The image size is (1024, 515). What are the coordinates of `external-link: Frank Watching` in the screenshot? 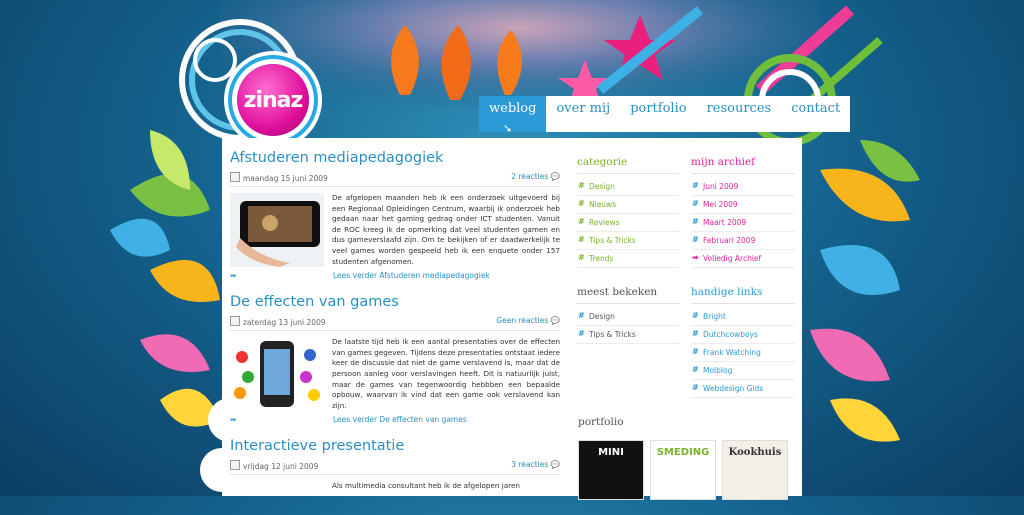 It's located at (743, 353).